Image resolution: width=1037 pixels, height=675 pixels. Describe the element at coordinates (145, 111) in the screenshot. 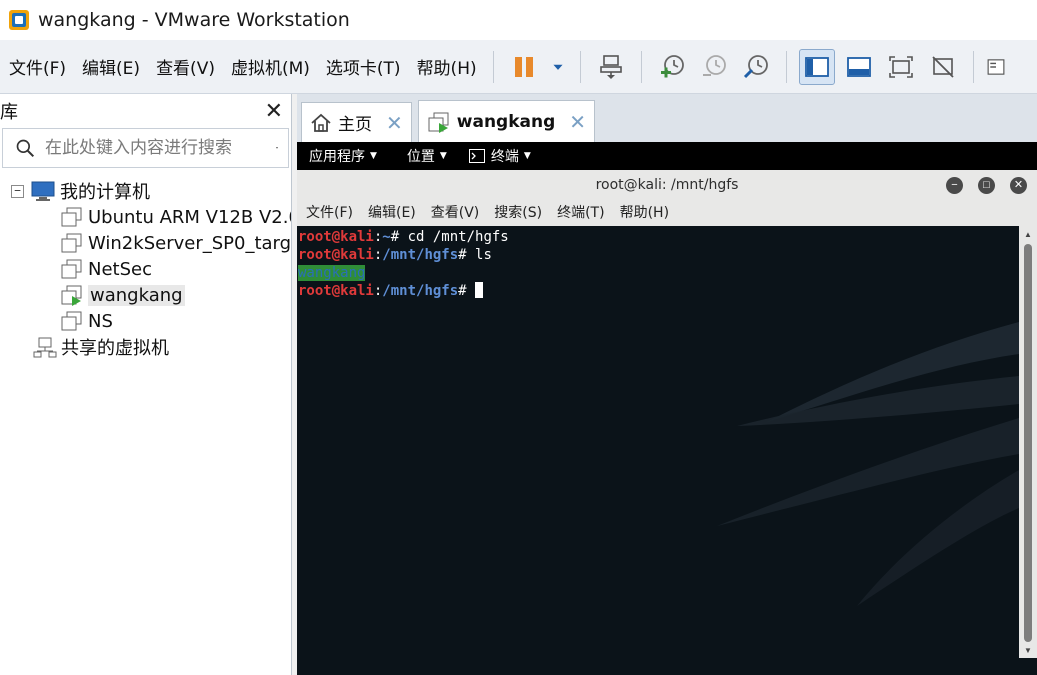

I see `library-header: 库 ✕` at that location.